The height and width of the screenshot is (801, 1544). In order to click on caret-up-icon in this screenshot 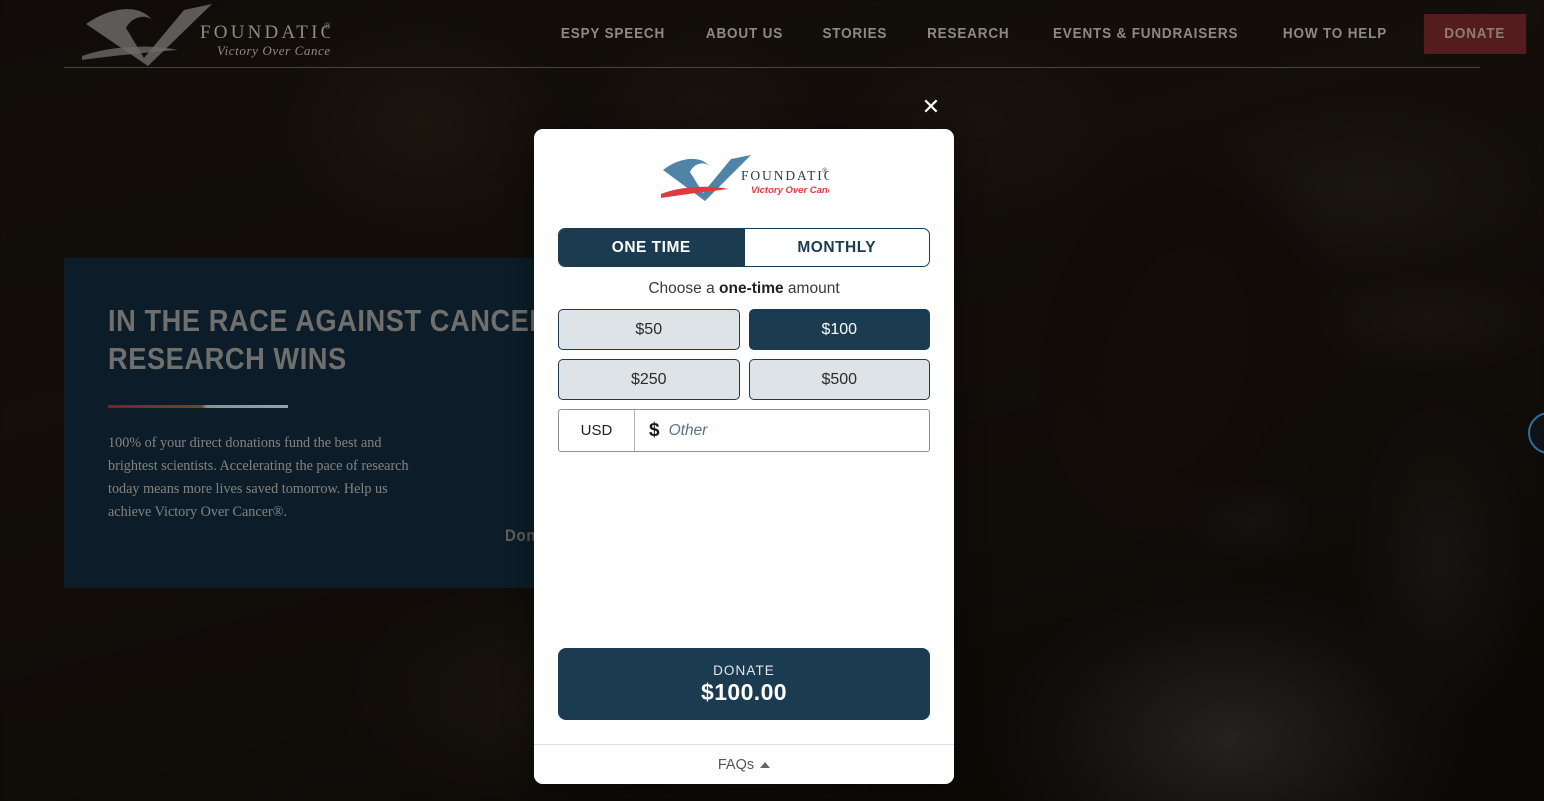, I will do `click(765, 764)`.